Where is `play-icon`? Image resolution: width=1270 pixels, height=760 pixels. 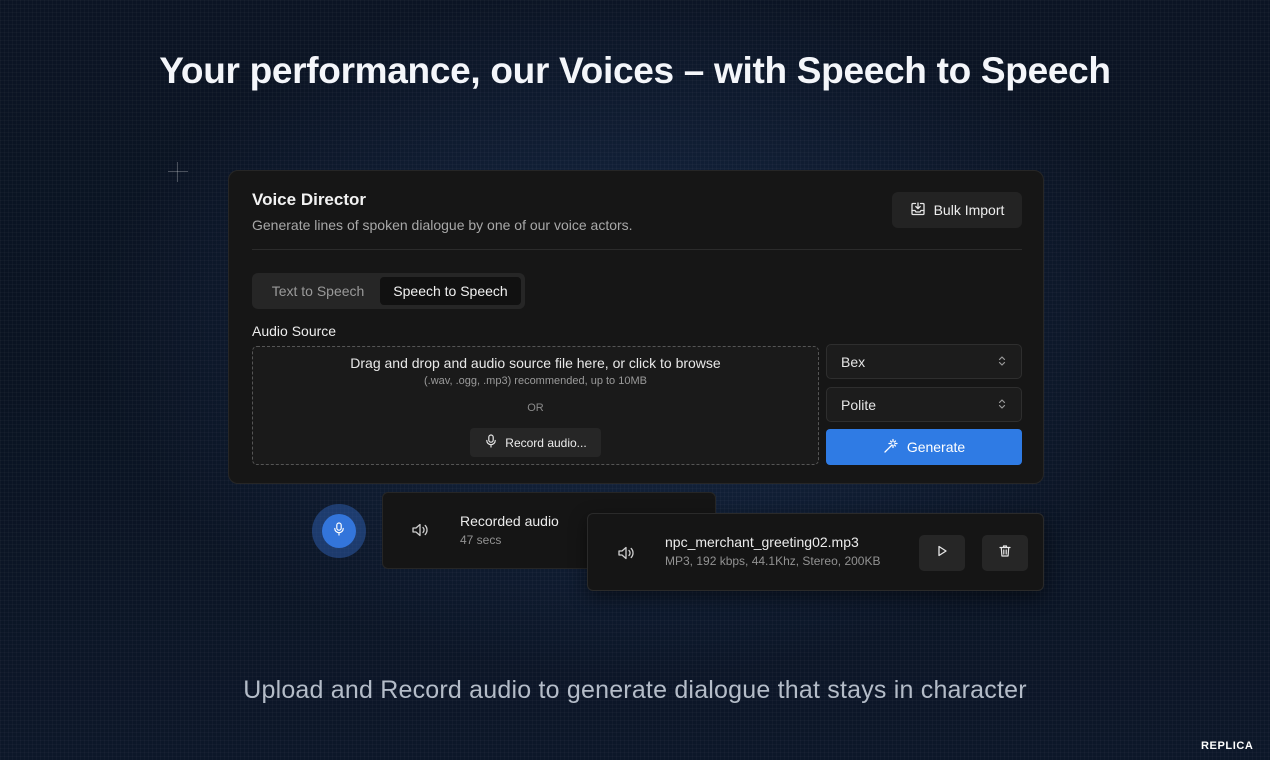
play-icon is located at coordinates (942, 553).